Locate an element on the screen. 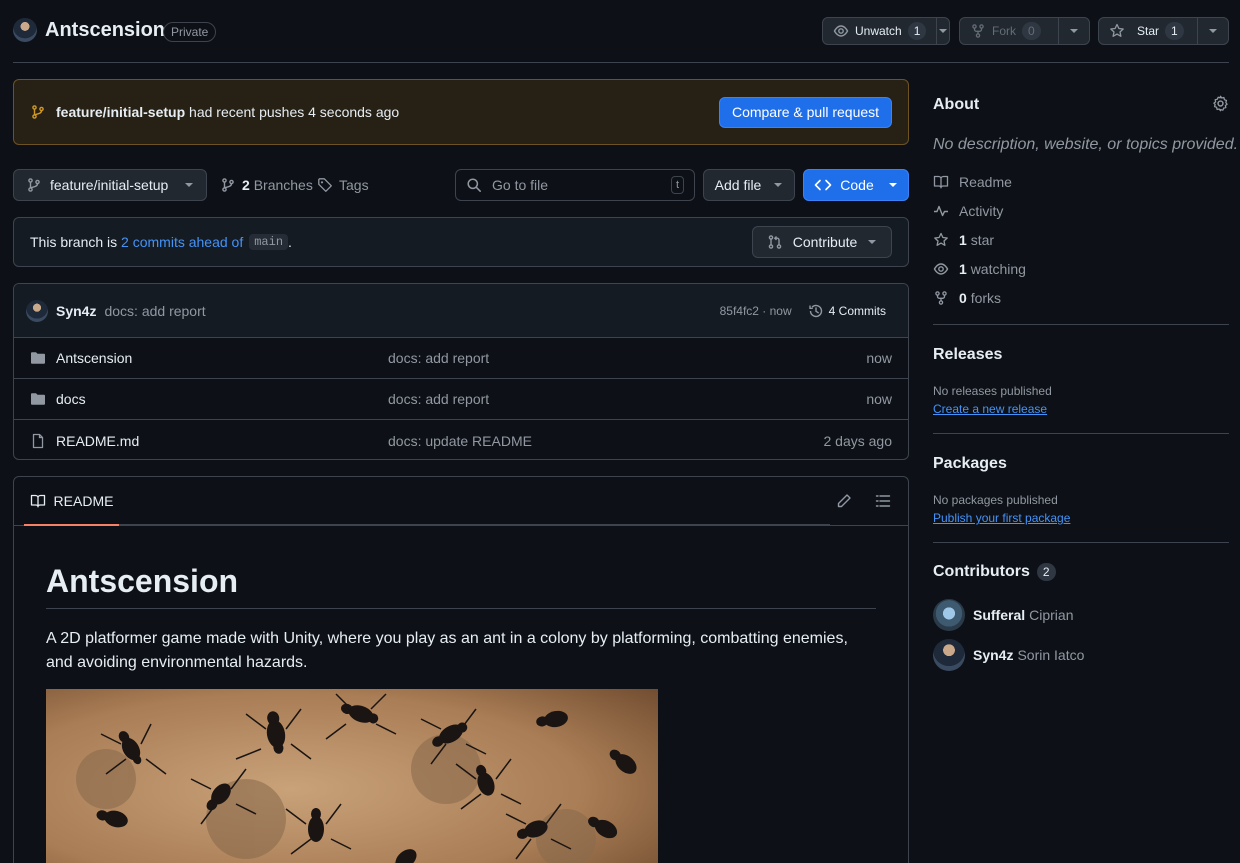  tags-label: Tags is located at coordinates (354, 185).